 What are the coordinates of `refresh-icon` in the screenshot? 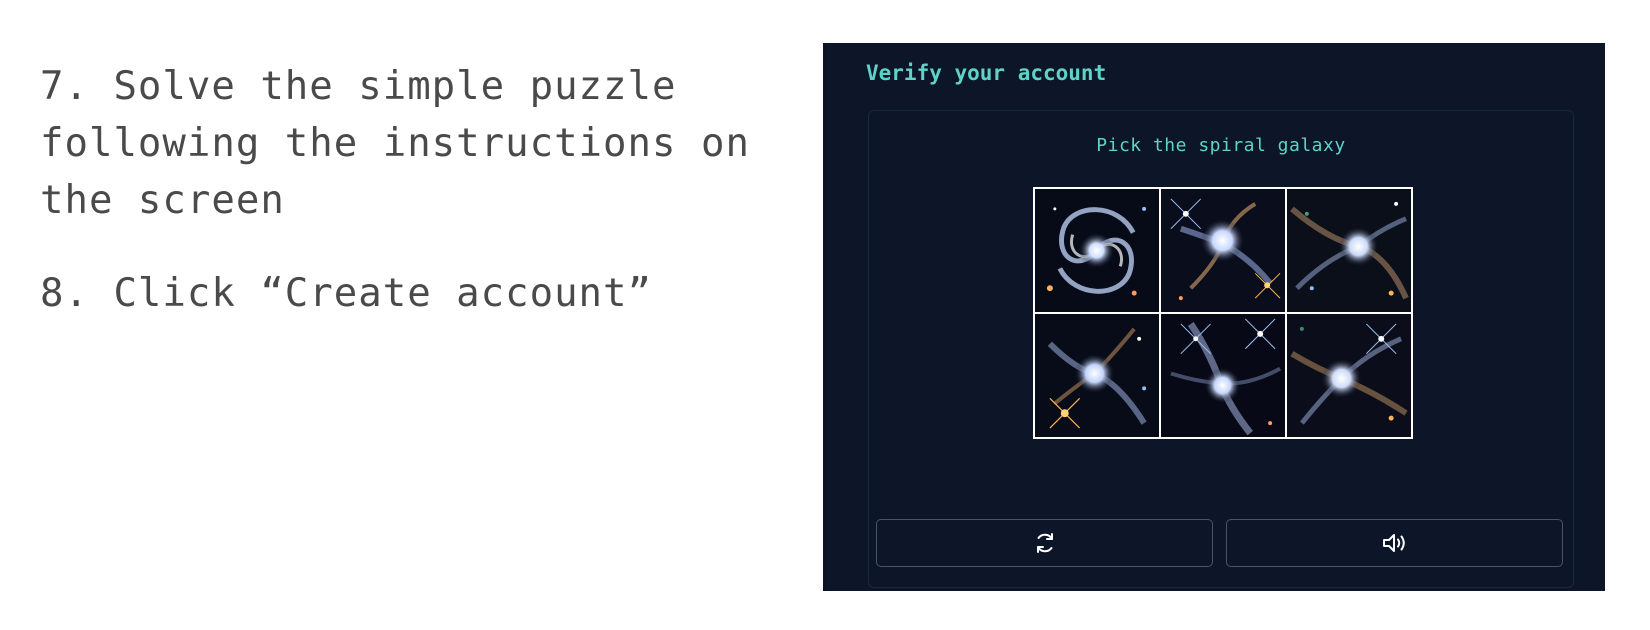 It's located at (1044, 543).